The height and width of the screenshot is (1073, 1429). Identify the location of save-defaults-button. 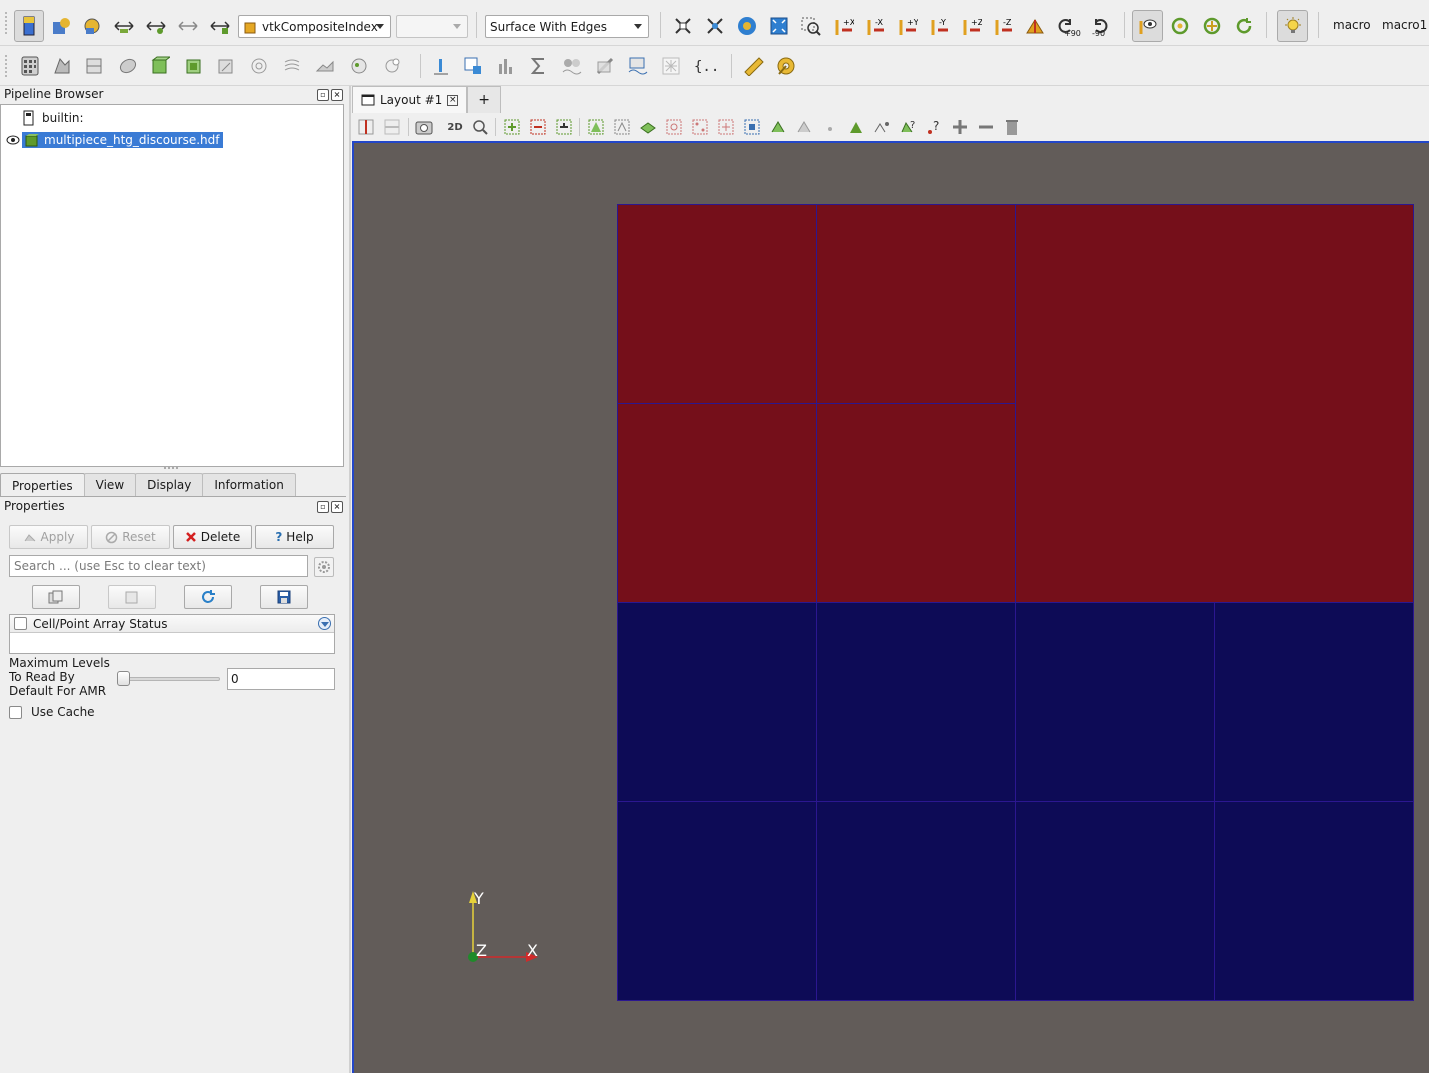
(284, 597).